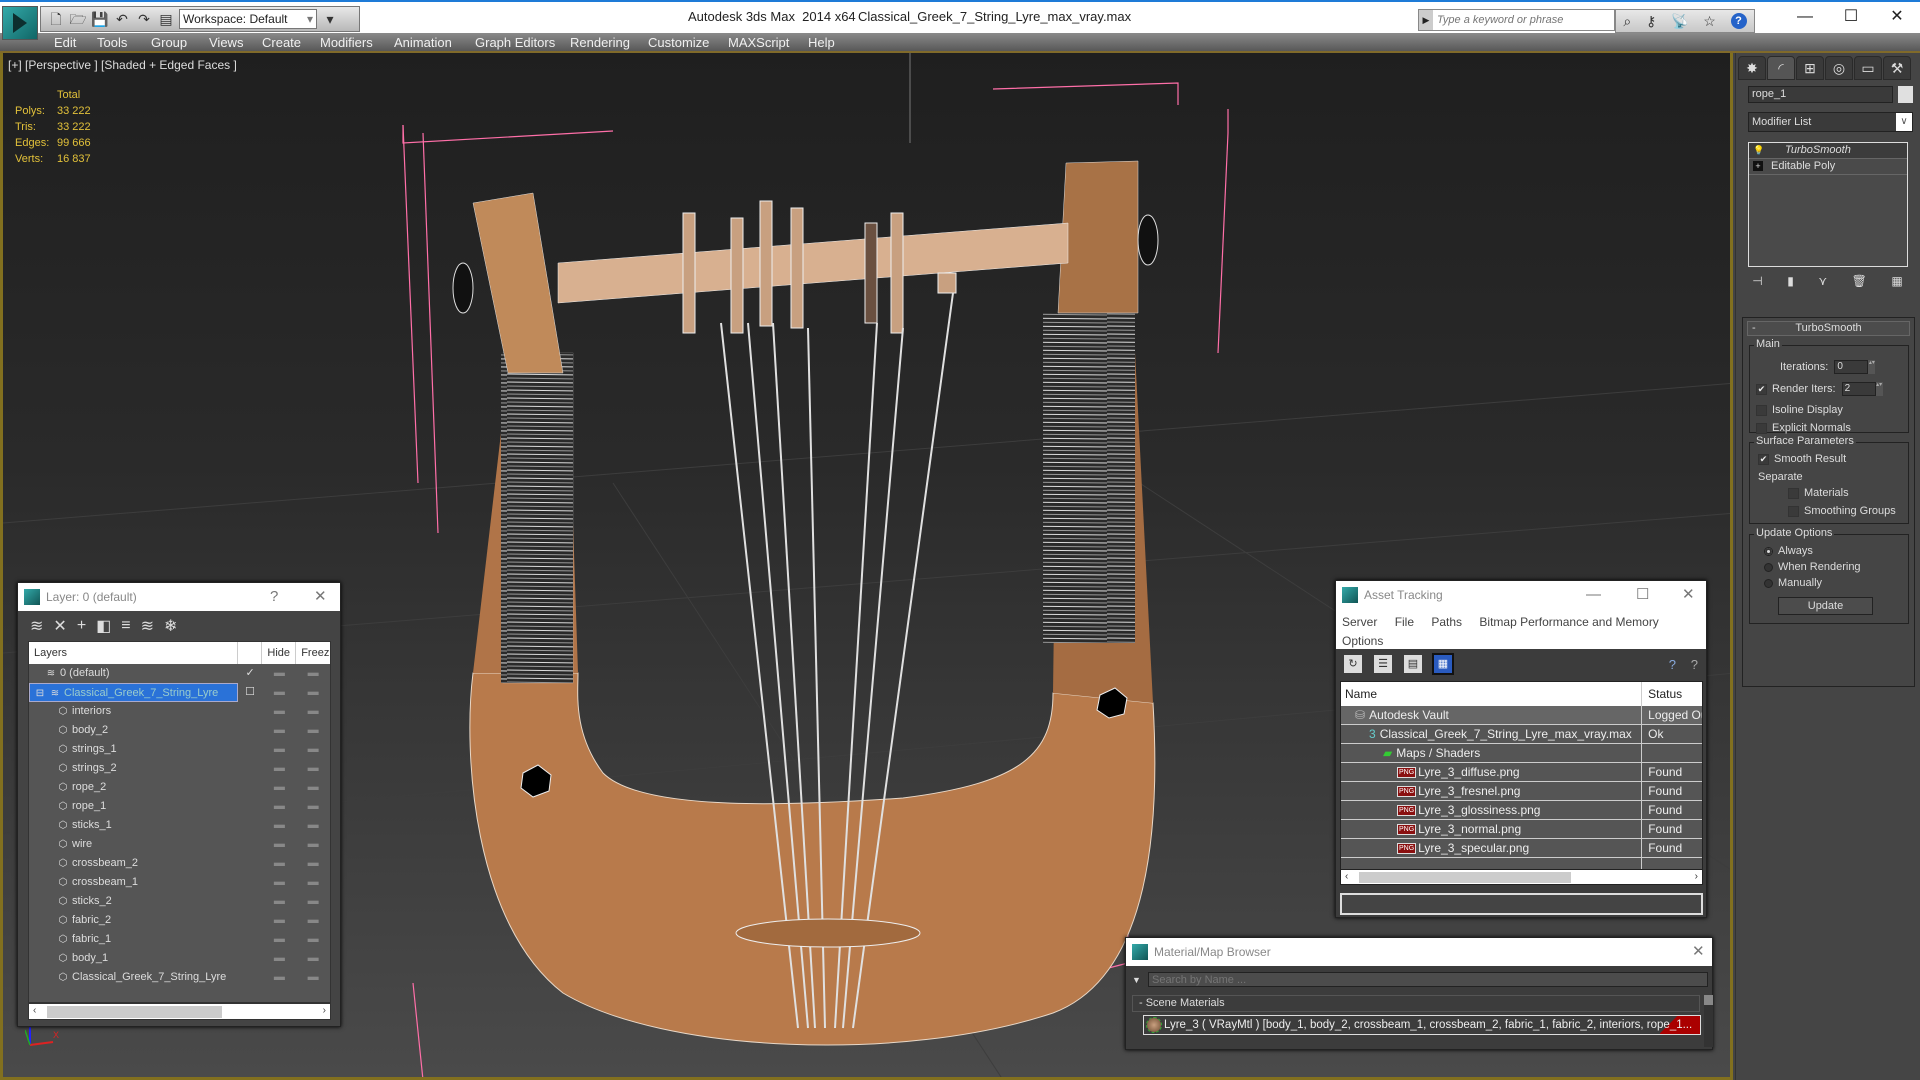 The image size is (1920, 1080). Describe the element at coordinates (518, 283) in the screenshot. I see `left-arm-top` at that location.